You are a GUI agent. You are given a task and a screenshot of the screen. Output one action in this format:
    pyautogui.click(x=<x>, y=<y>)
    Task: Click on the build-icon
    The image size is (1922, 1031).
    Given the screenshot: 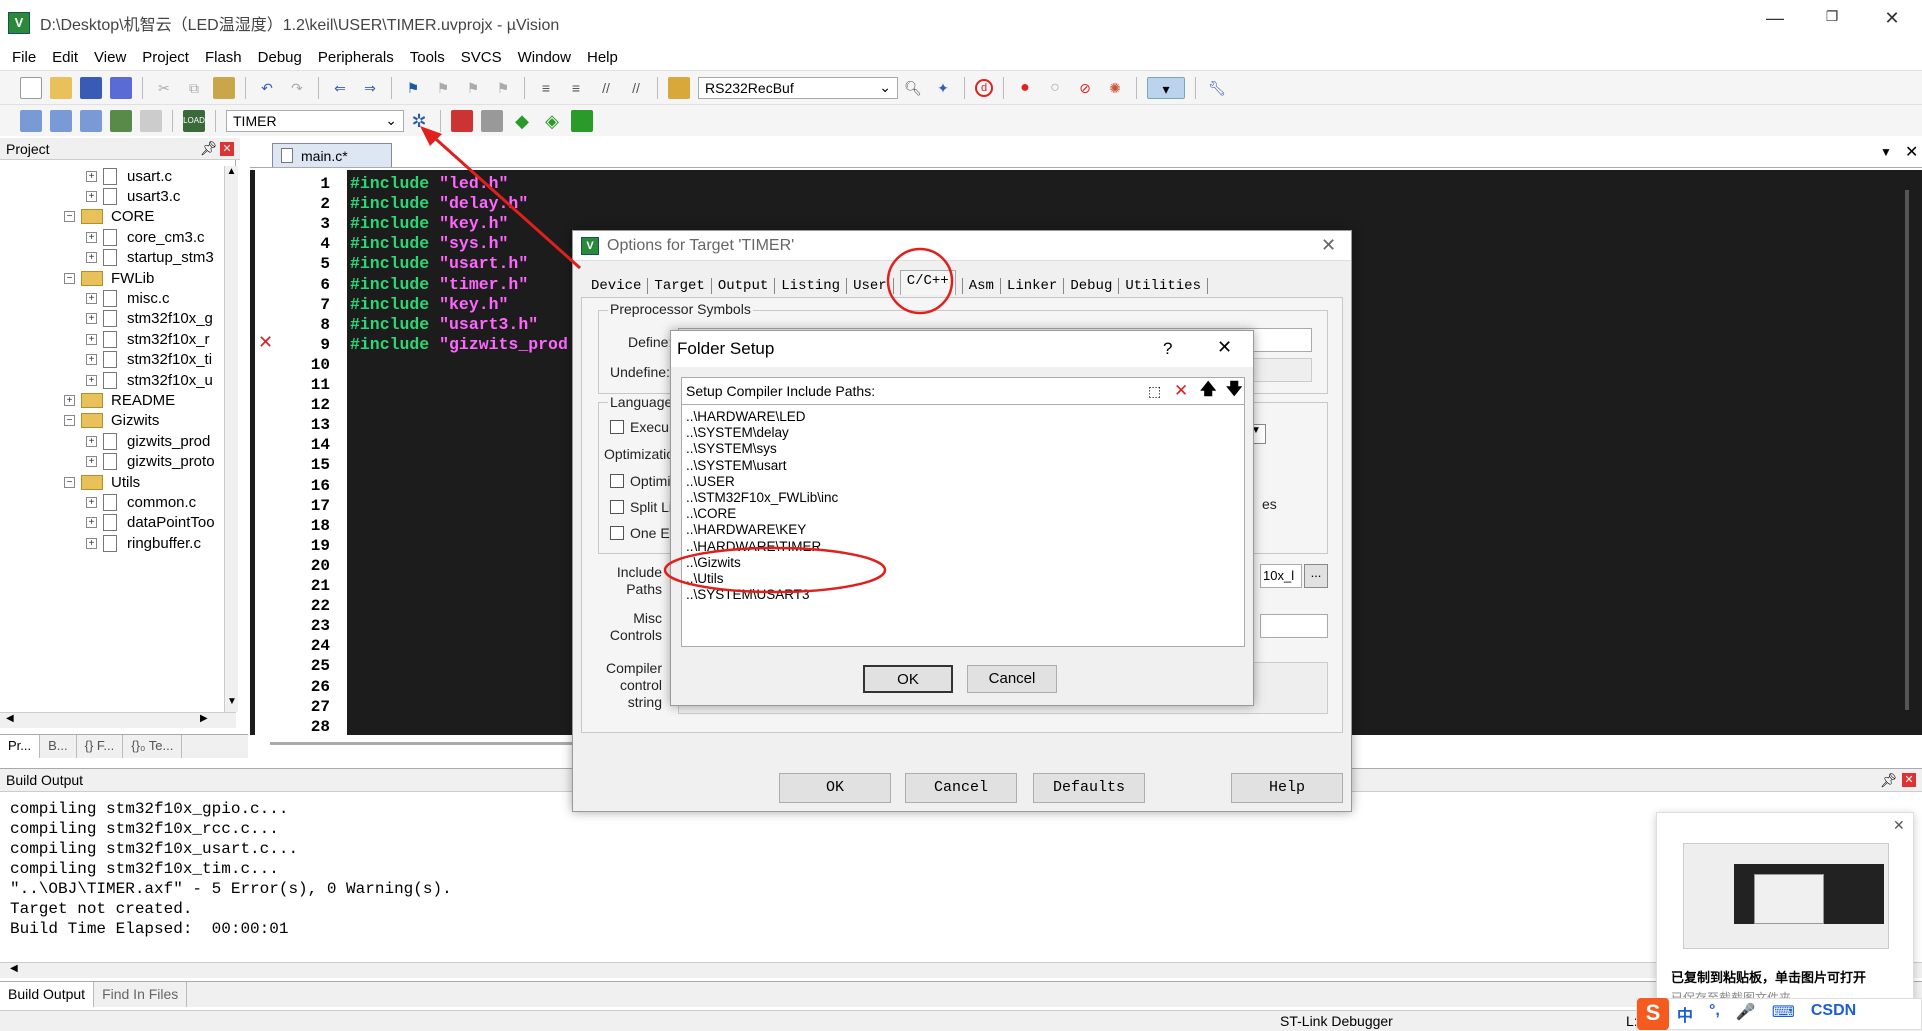 What is the action you would take?
    pyautogui.click(x=61, y=120)
    